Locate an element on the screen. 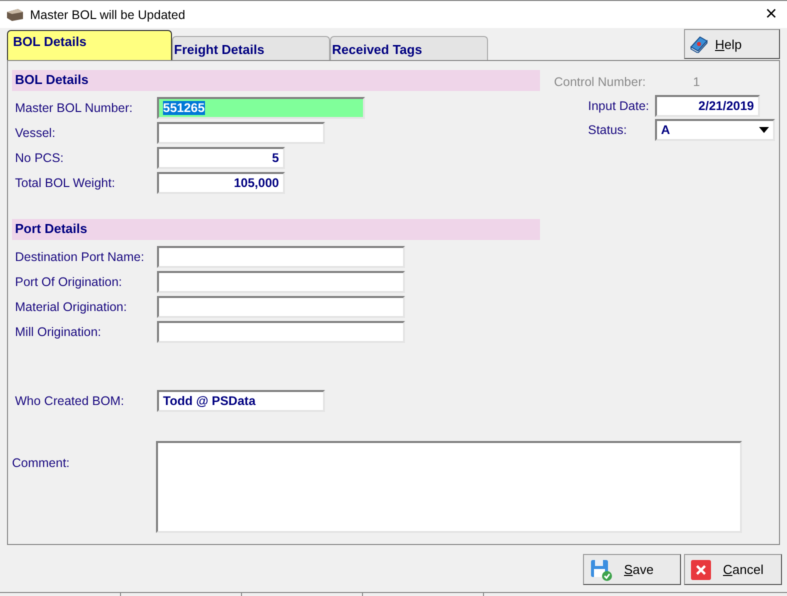 The image size is (787, 596). comment-field is located at coordinates (449, 487).